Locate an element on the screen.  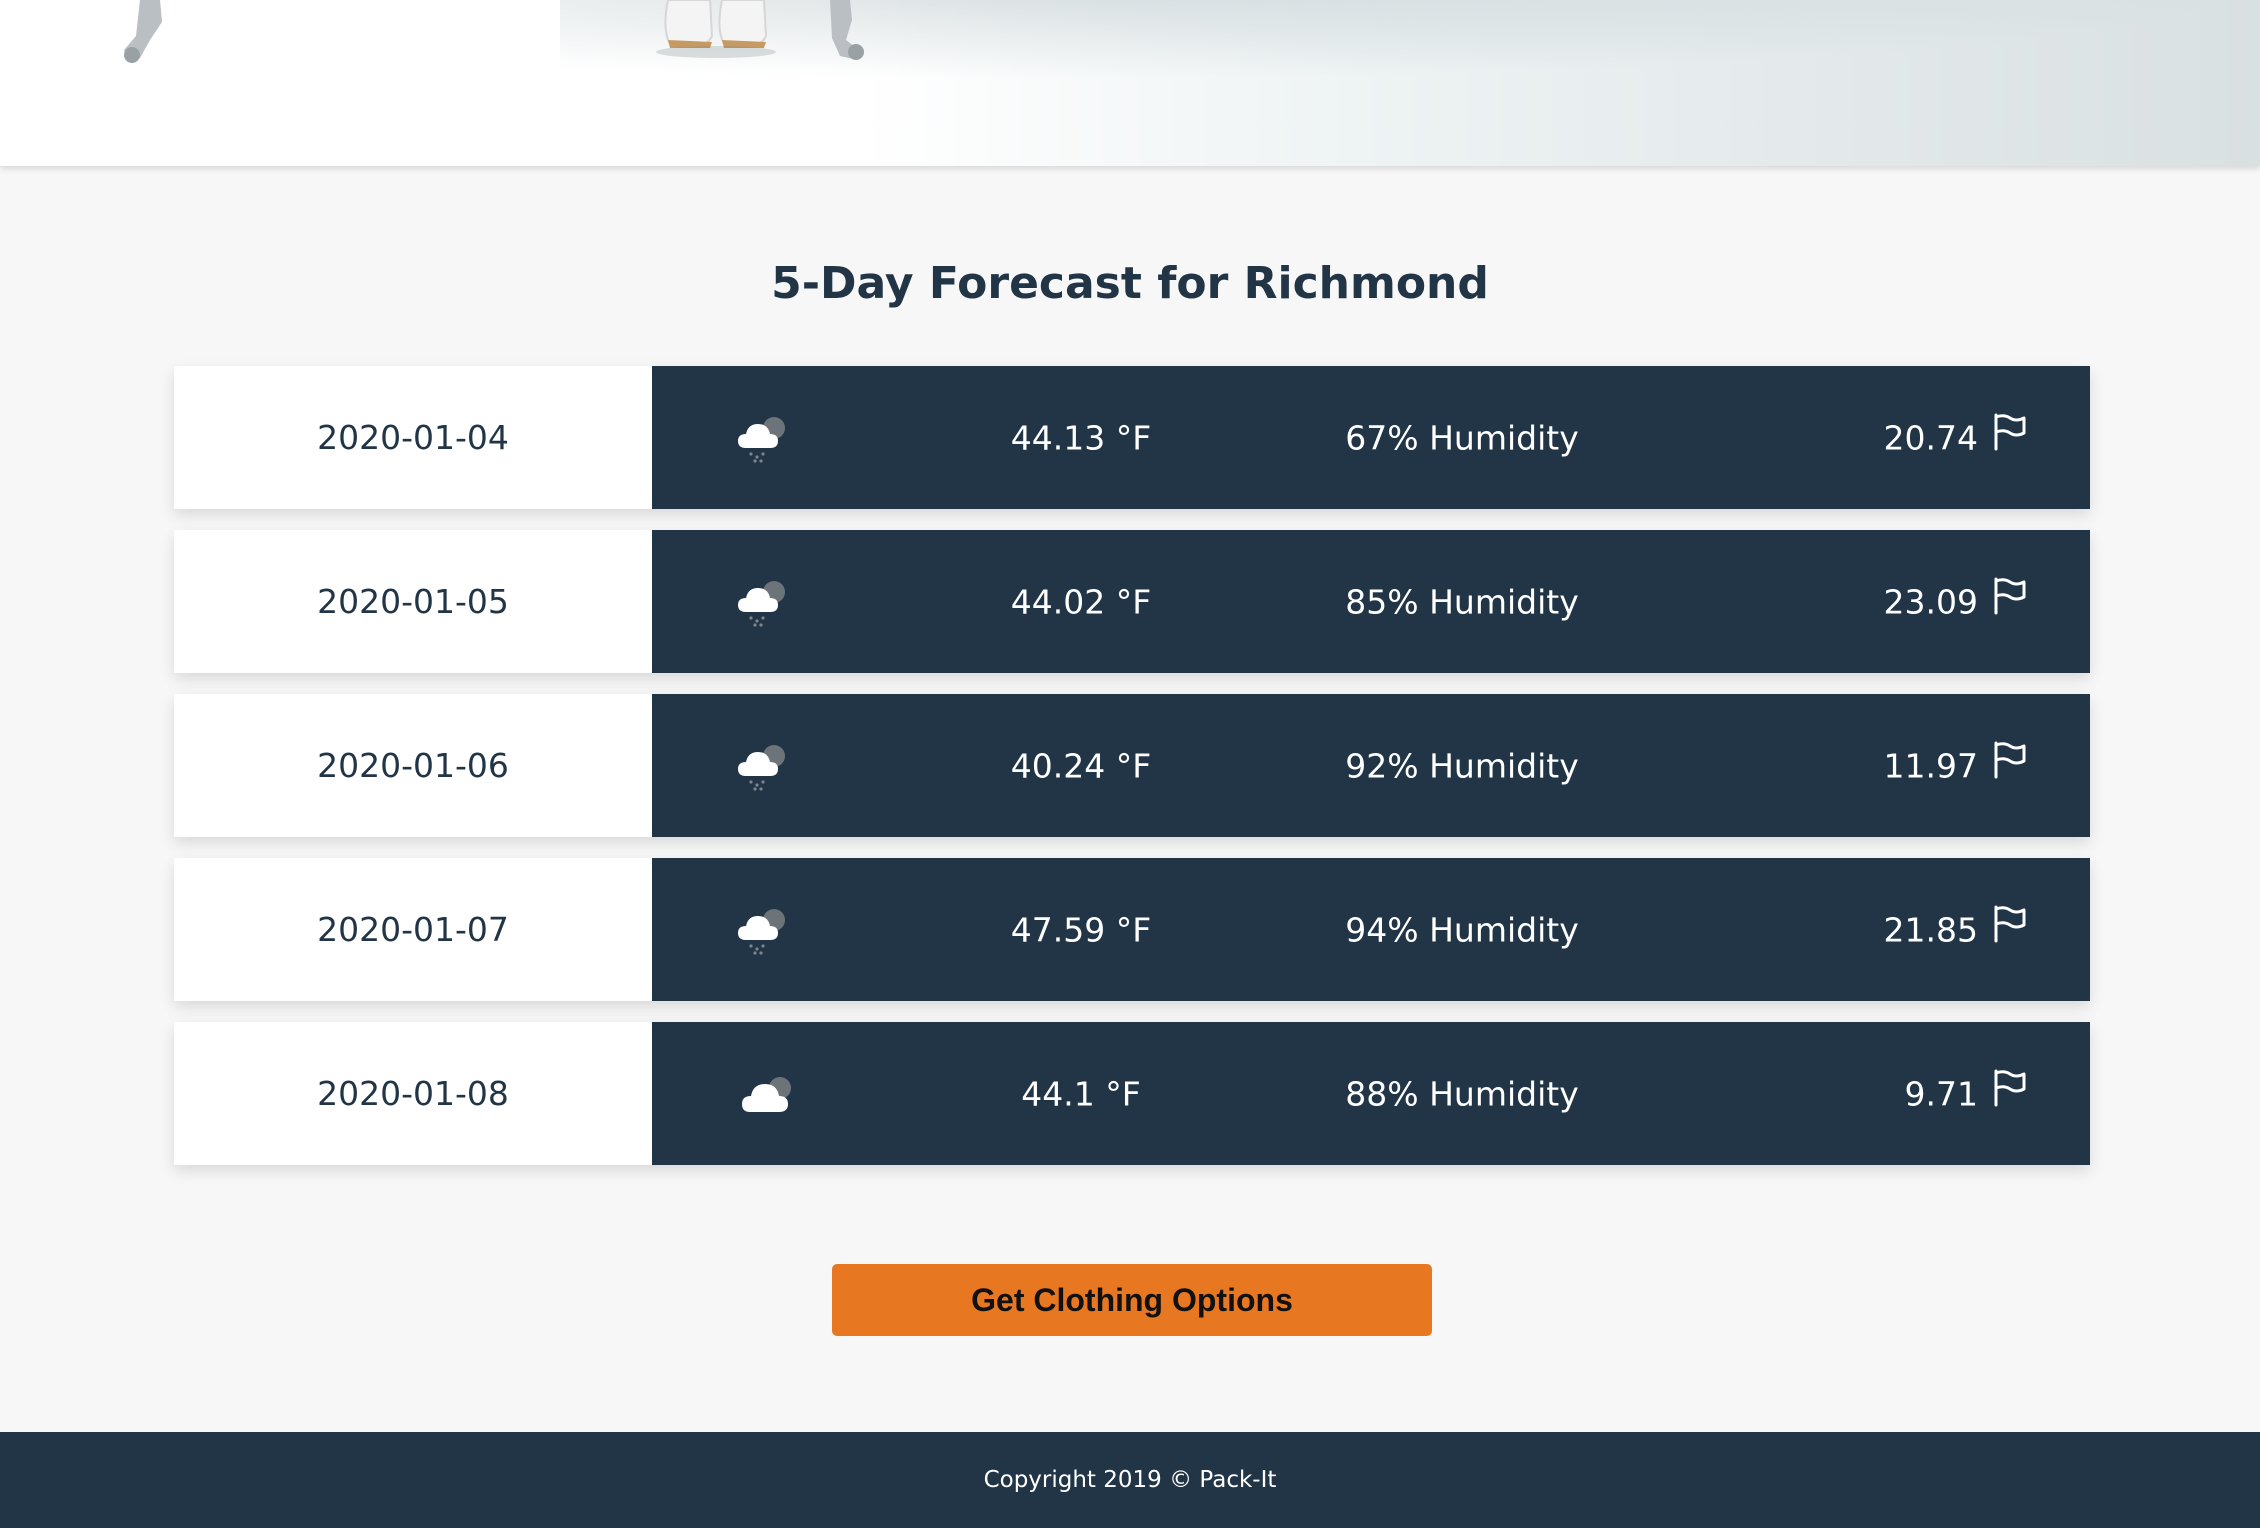
forecast-row: 2020-01-08 44.1 °F 88% Humidity 9.71 is located at coordinates (1132, 1093).